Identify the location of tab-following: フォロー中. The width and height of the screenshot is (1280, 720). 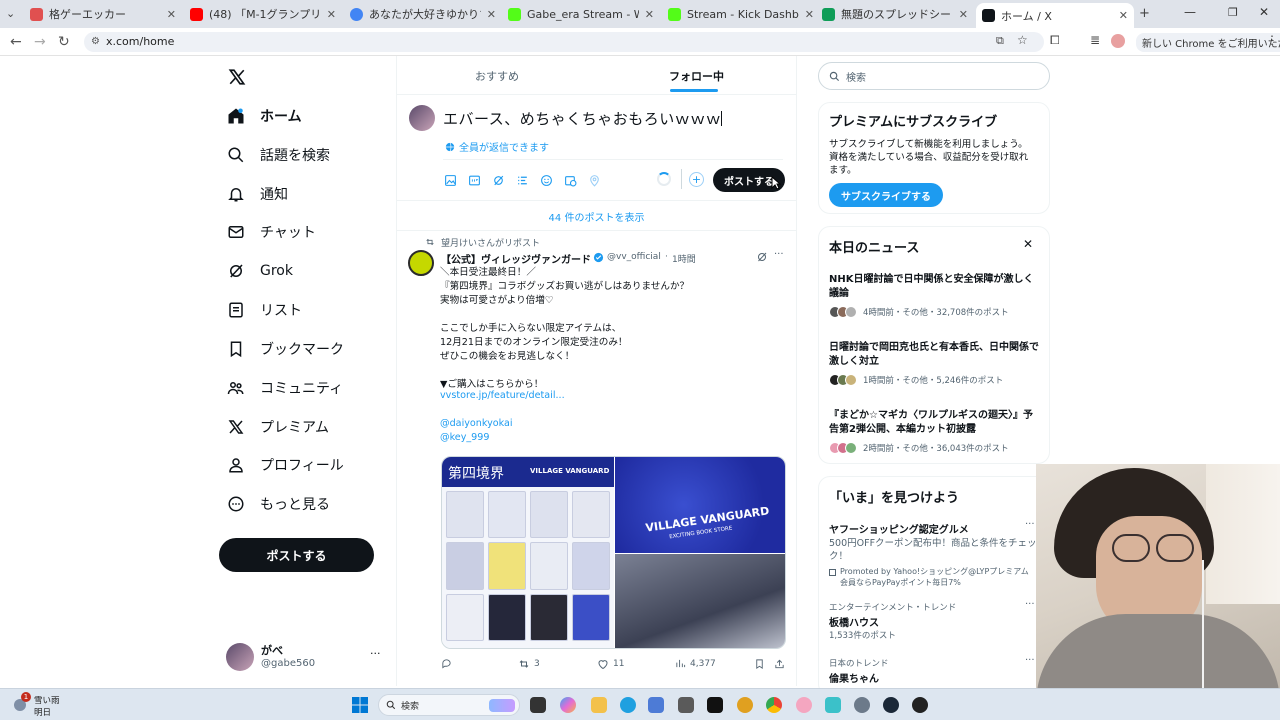
(696, 76).